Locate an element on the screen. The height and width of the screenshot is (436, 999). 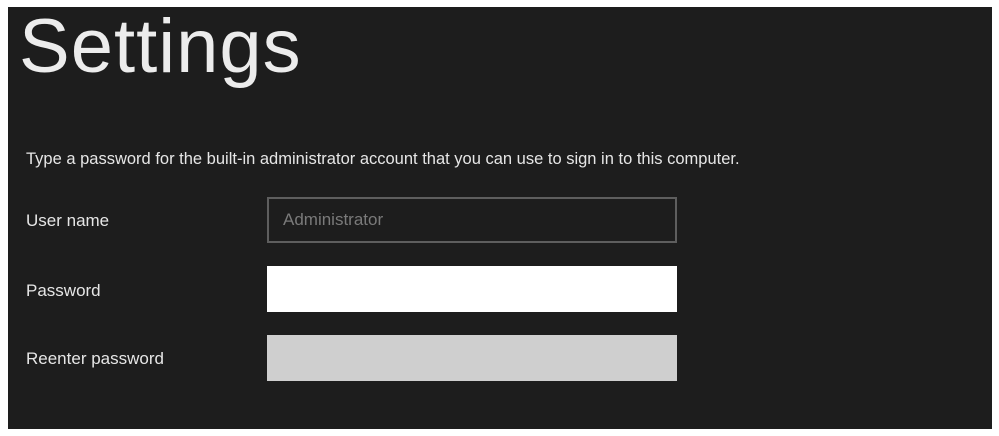
password-field is located at coordinates (472, 289).